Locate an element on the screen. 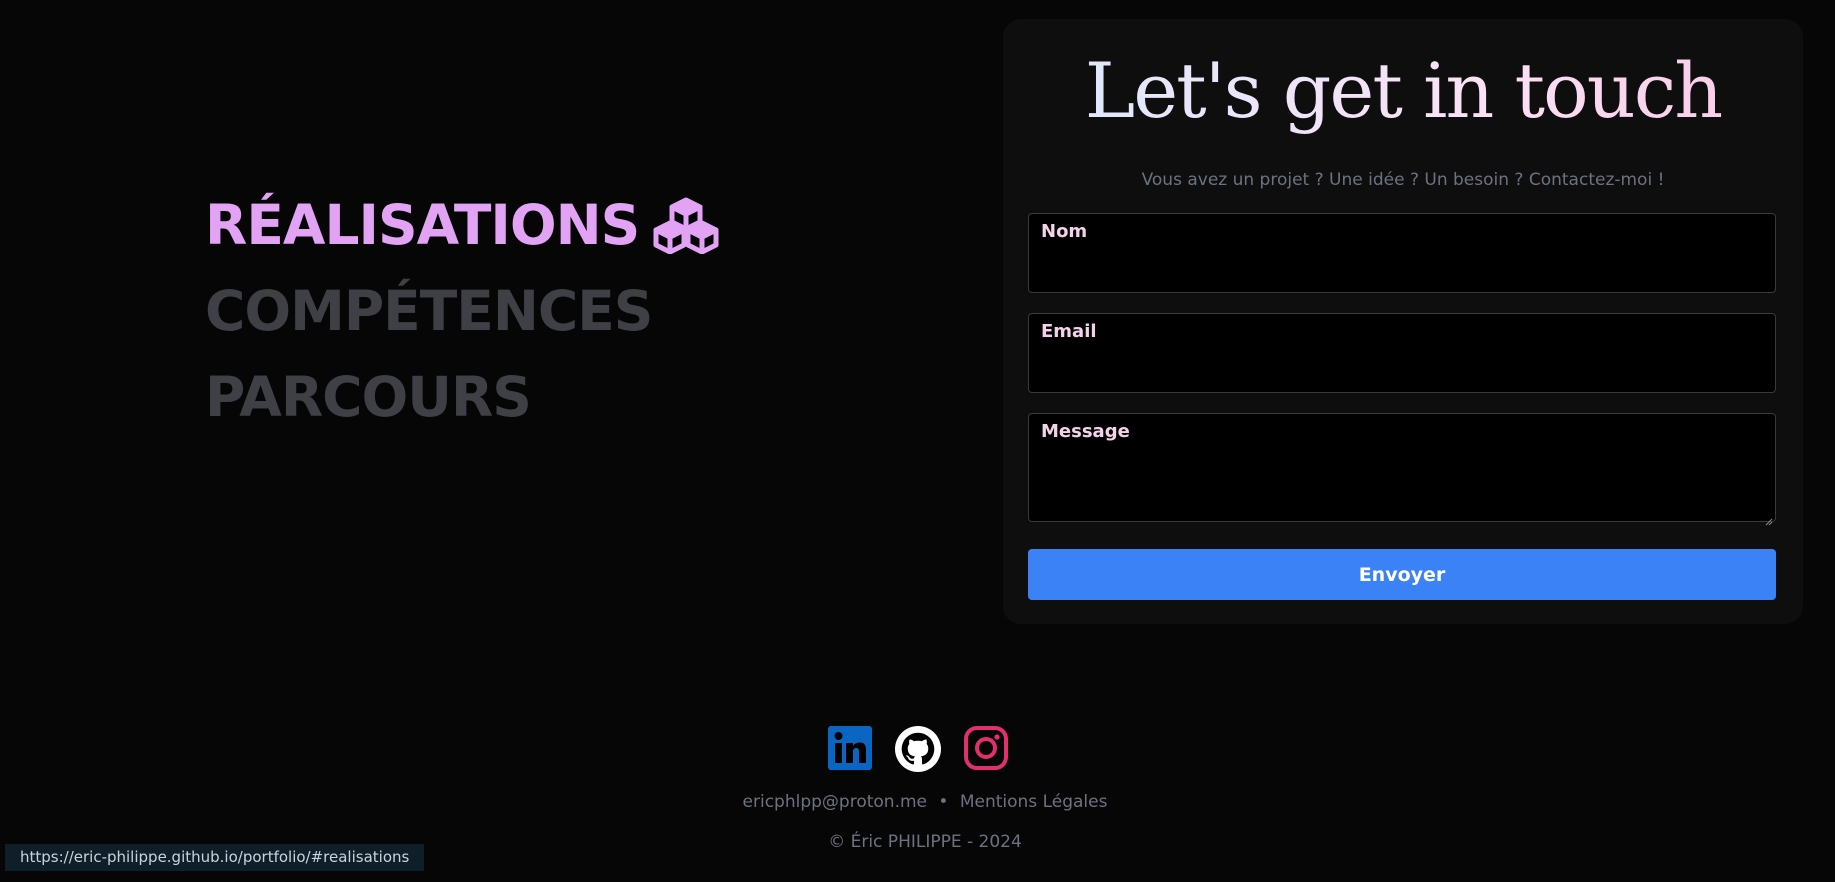 This screenshot has height=882, width=1835. github-icon is located at coordinates (917, 748).